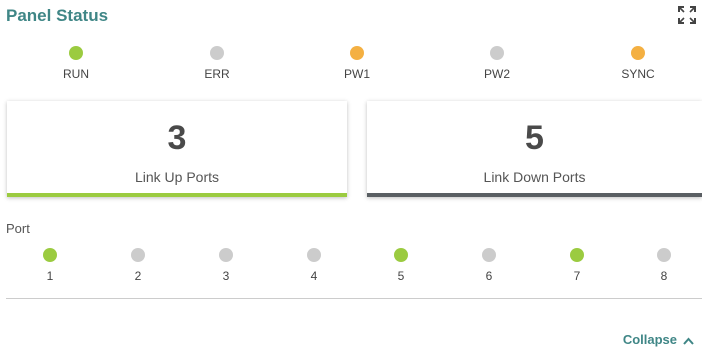 The height and width of the screenshot is (351, 702). Describe the element at coordinates (401, 276) in the screenshot. I see `port-number: 5` at that location.